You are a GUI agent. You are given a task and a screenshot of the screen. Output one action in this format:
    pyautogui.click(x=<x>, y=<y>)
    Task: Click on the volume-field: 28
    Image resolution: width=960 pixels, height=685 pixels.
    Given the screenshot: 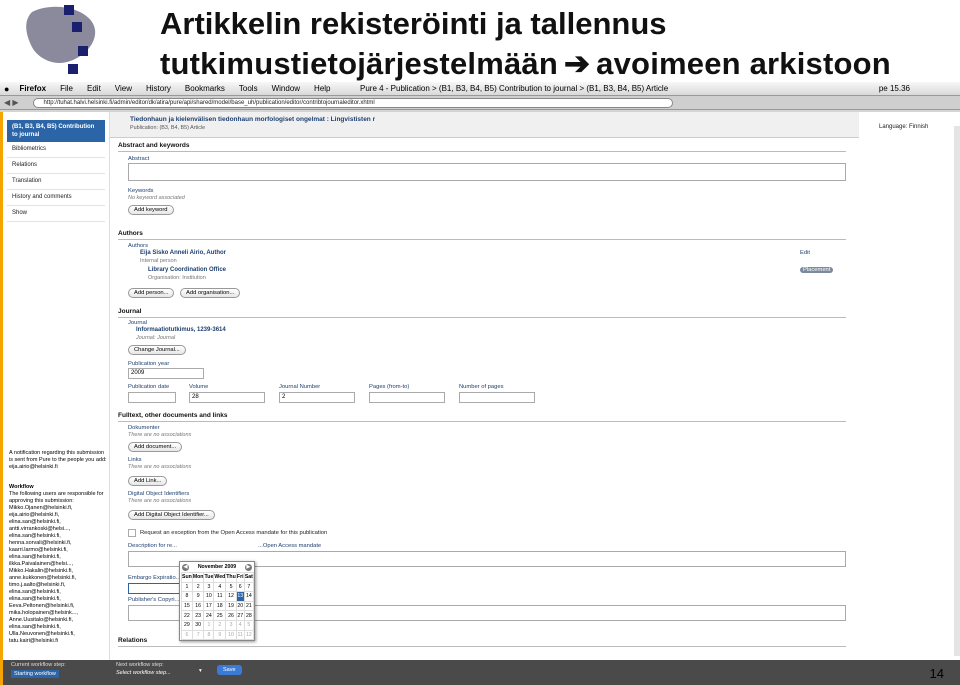 What is the action you would take?
    pyautogui.click(x=227, y=397)
    